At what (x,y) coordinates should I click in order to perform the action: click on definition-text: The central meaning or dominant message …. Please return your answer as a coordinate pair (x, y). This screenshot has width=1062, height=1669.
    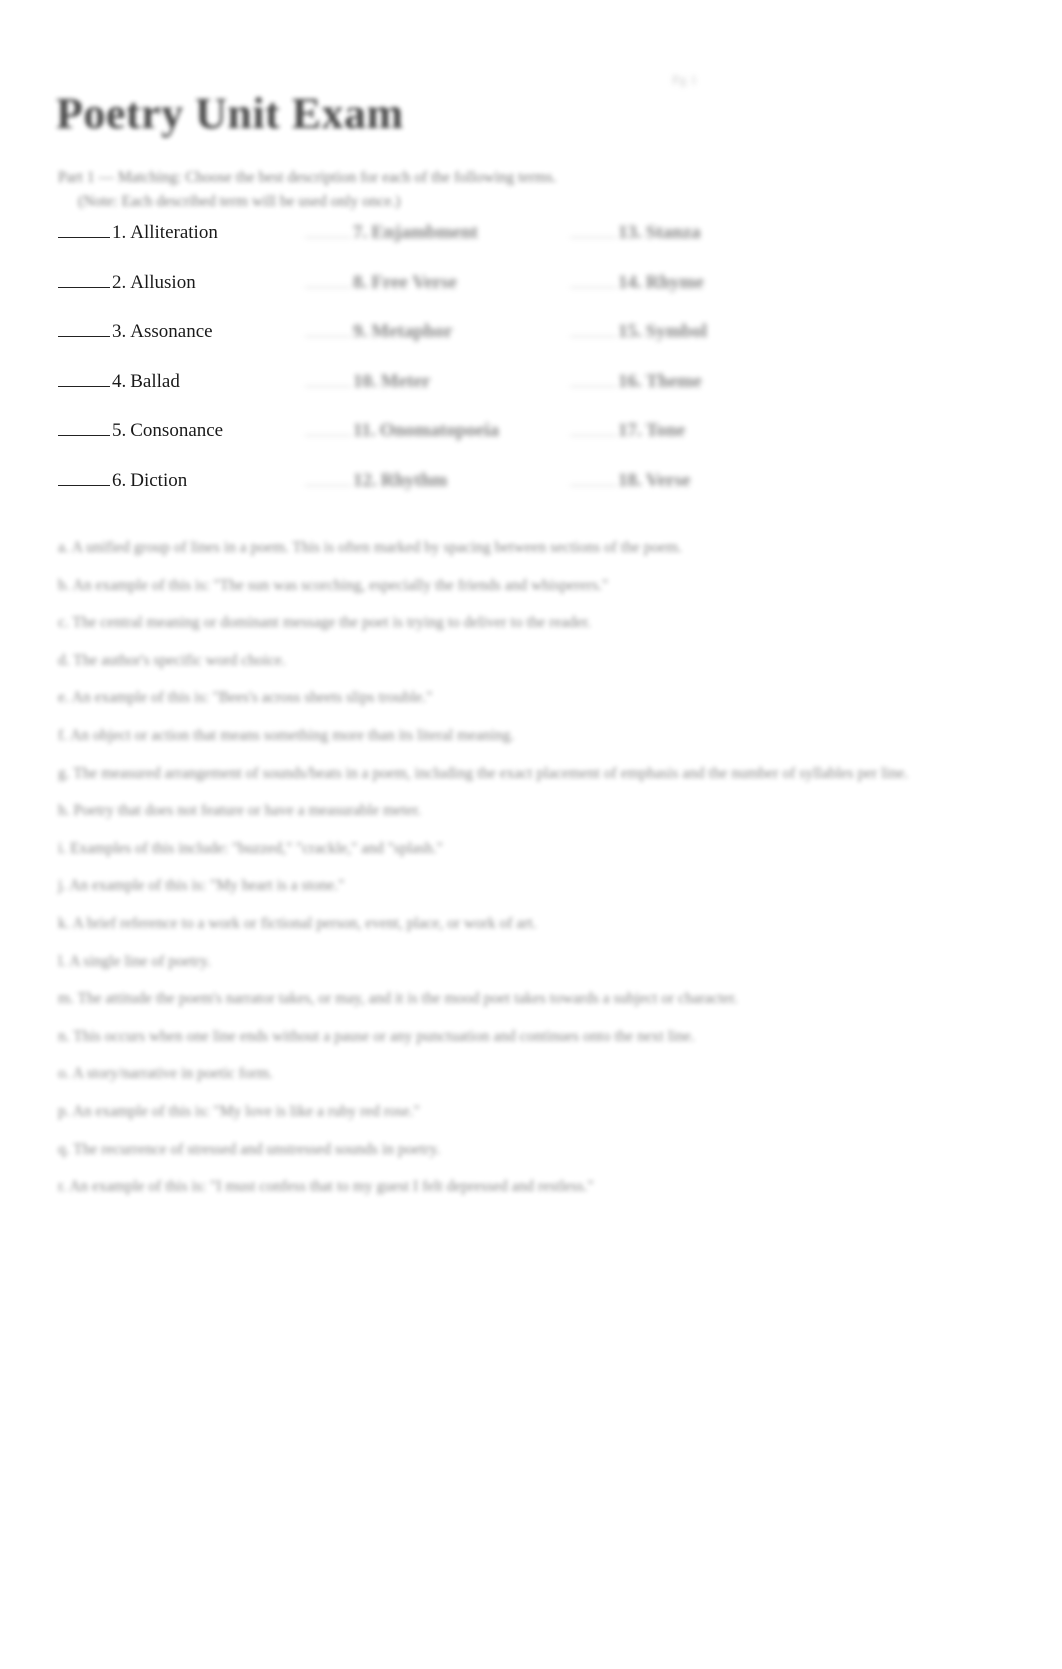
    Looking at the image, I should click on (332, 623).